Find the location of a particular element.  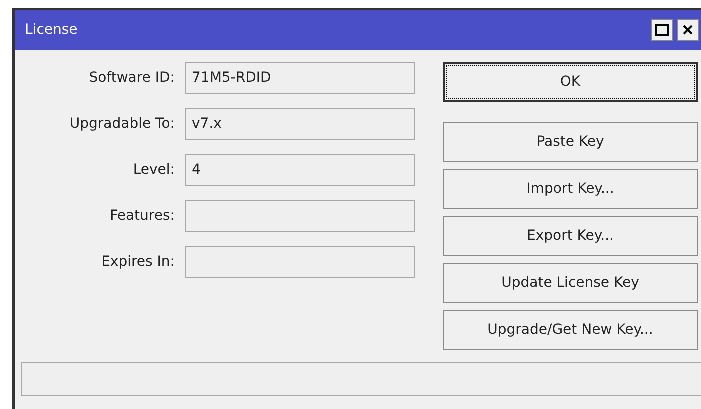

input-field: v7.x is located at coordinates (300, 124).